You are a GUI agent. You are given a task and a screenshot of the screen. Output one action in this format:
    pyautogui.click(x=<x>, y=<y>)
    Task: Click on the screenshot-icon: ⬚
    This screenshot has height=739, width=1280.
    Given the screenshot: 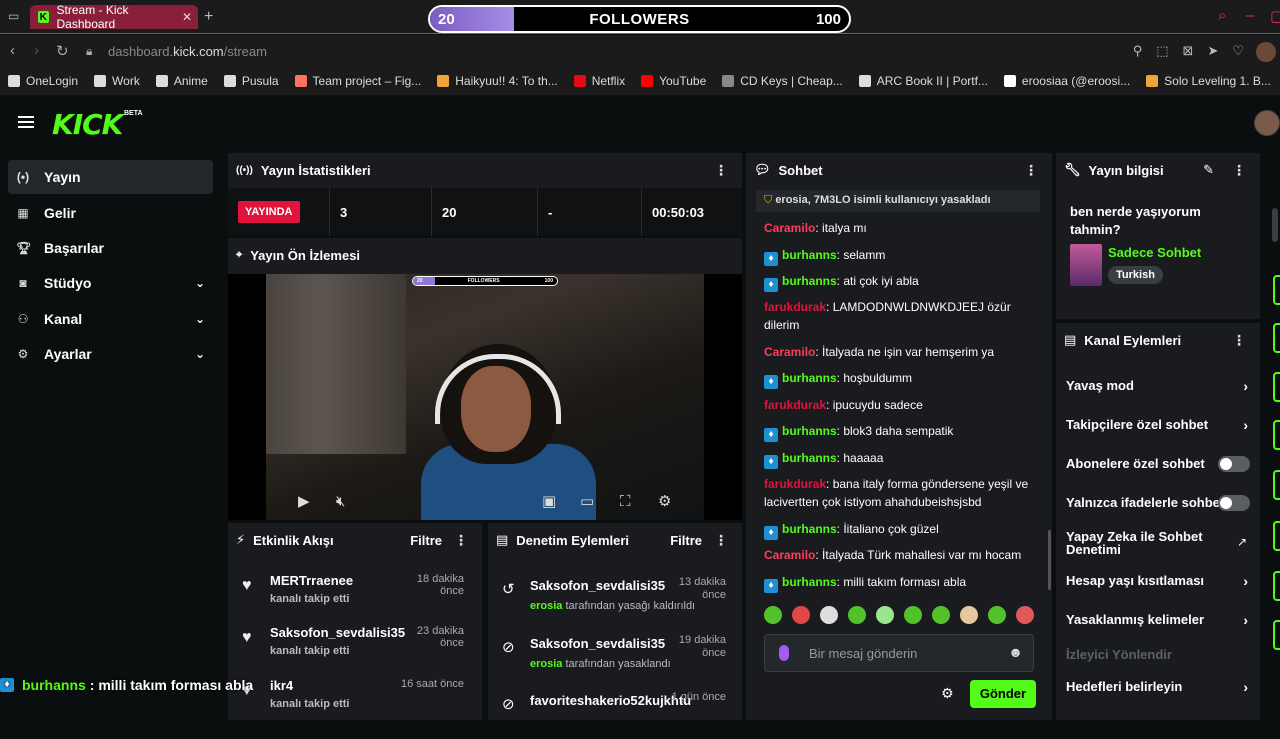 What is the action you would take?
    pyautogui.click(x=1162, y=51)
    